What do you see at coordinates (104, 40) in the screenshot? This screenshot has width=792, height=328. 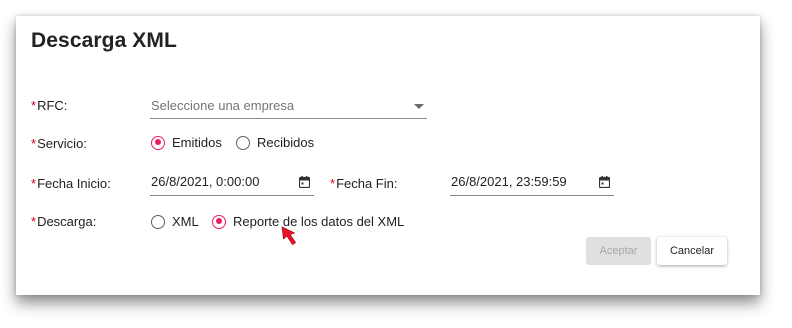 I see `dialog-title: Descarga XML` at bounding box center [104, 40].